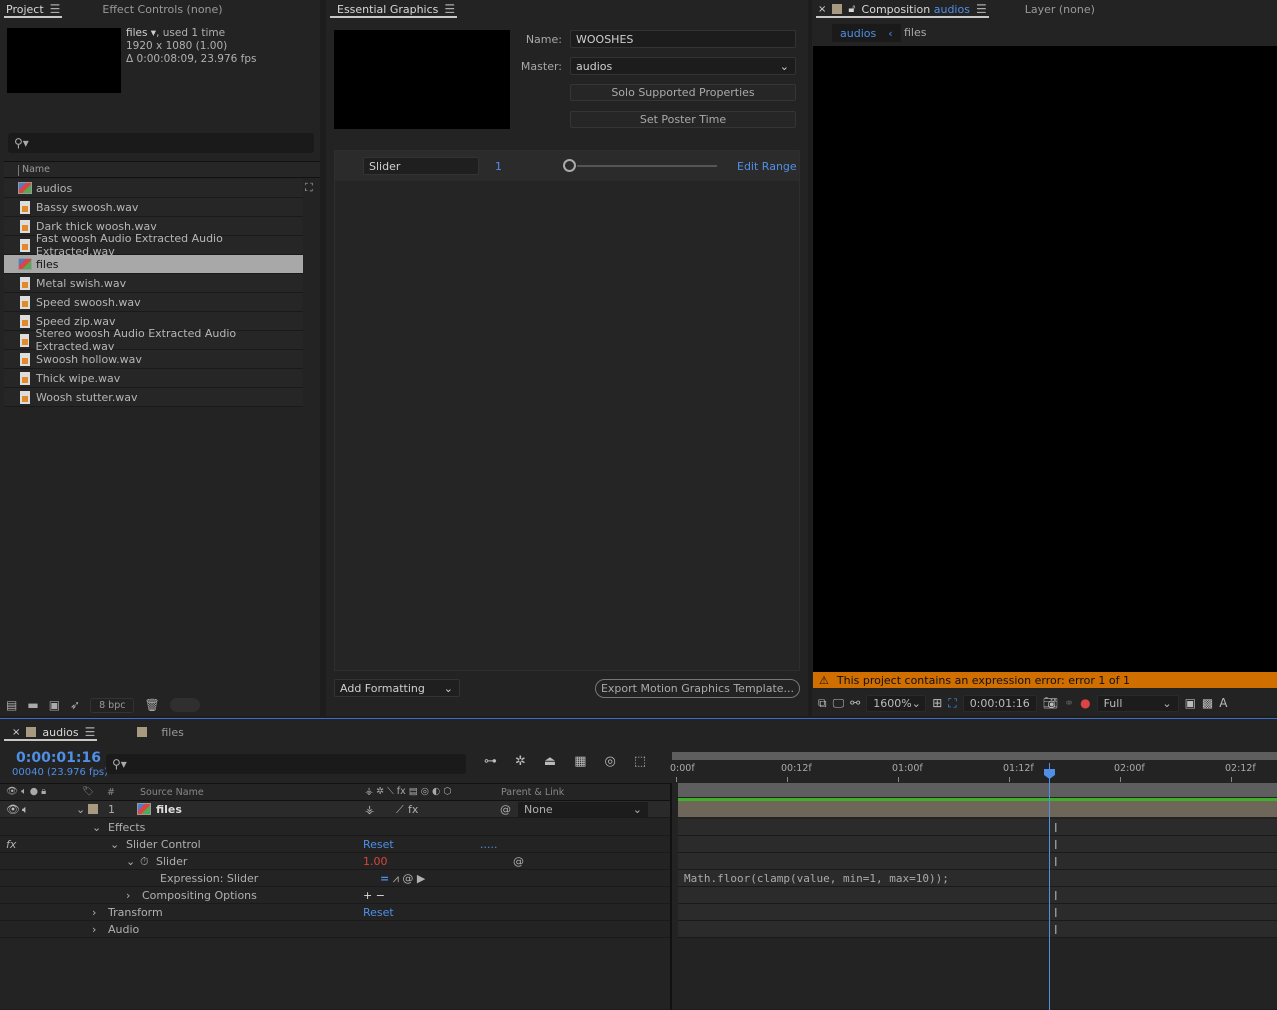 The width and height of the screenshot is (1277, 1010). What do you see at coordinates (816, 878) in the screenshot?
I see `expression-text: Math.floor(clamp(value, min=1, max=10));` at bounding box center [816, 878].